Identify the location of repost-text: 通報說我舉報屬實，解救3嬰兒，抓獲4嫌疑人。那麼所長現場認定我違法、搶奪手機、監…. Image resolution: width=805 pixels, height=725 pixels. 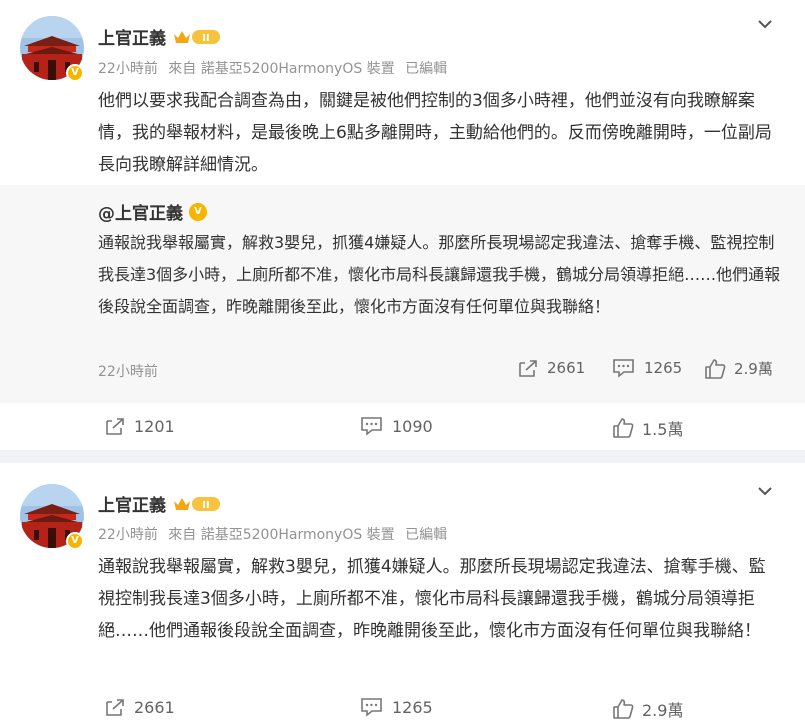
(439, 274).